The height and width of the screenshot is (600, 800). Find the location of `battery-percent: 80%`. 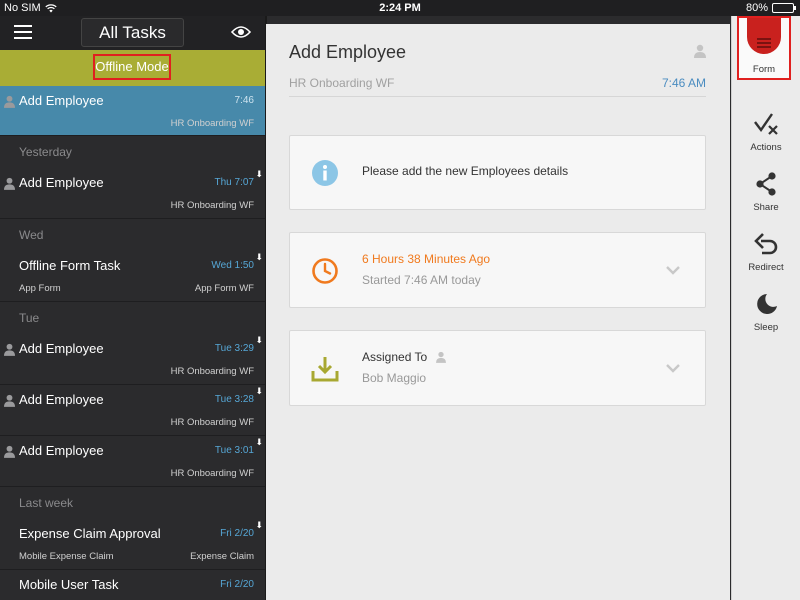

battery-percent: 80% is located at coordinates (756, 8).